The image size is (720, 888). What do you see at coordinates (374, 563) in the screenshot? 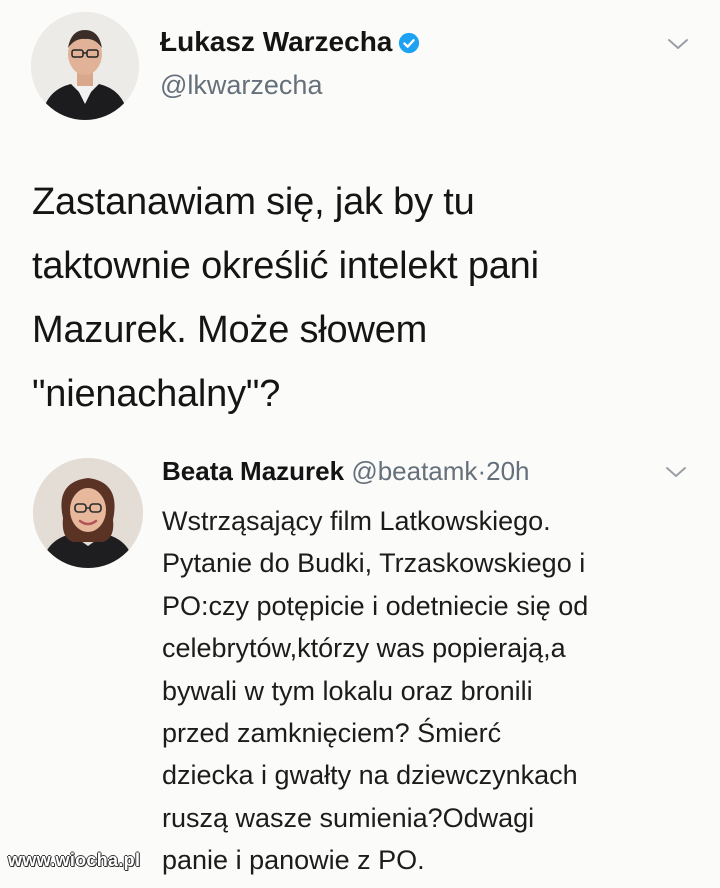
I see `quoted-text-line: Pytanie do Budki, Trzaskowskiego i` at bounding box center [374, 563].